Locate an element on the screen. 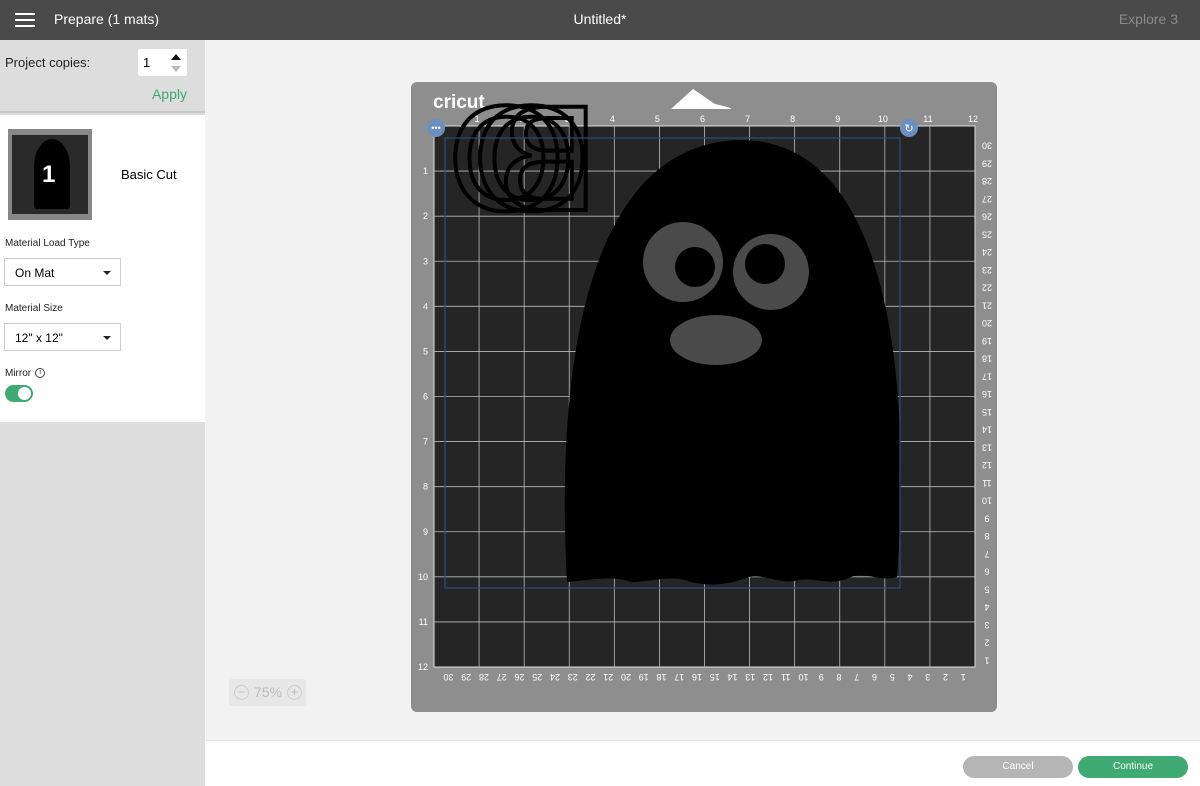  ruler-right-cm-label: 7 is located at coordinates (986, 554).